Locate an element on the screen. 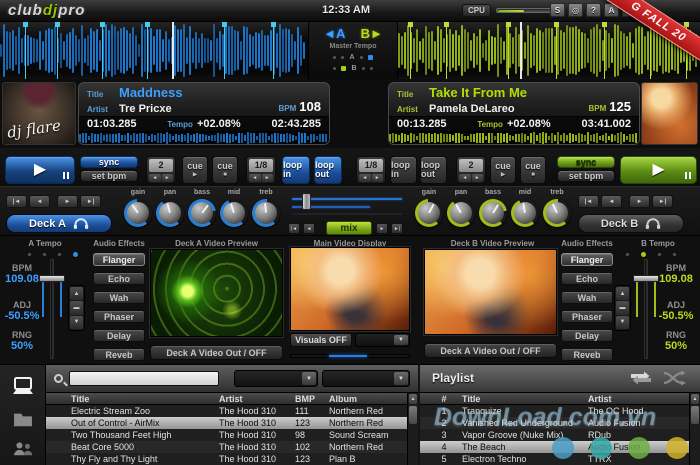 Image resolution: width=700 pixels, height=465 pixels. a-tempo-slider-handle is located at coordinates (52, 278).